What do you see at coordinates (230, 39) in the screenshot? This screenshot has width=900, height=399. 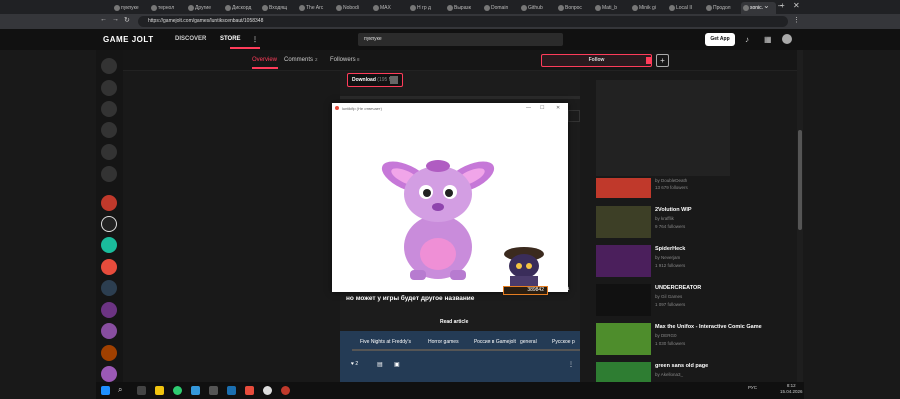 I see `nav-store: STORE` at bounding box center [230, 39].